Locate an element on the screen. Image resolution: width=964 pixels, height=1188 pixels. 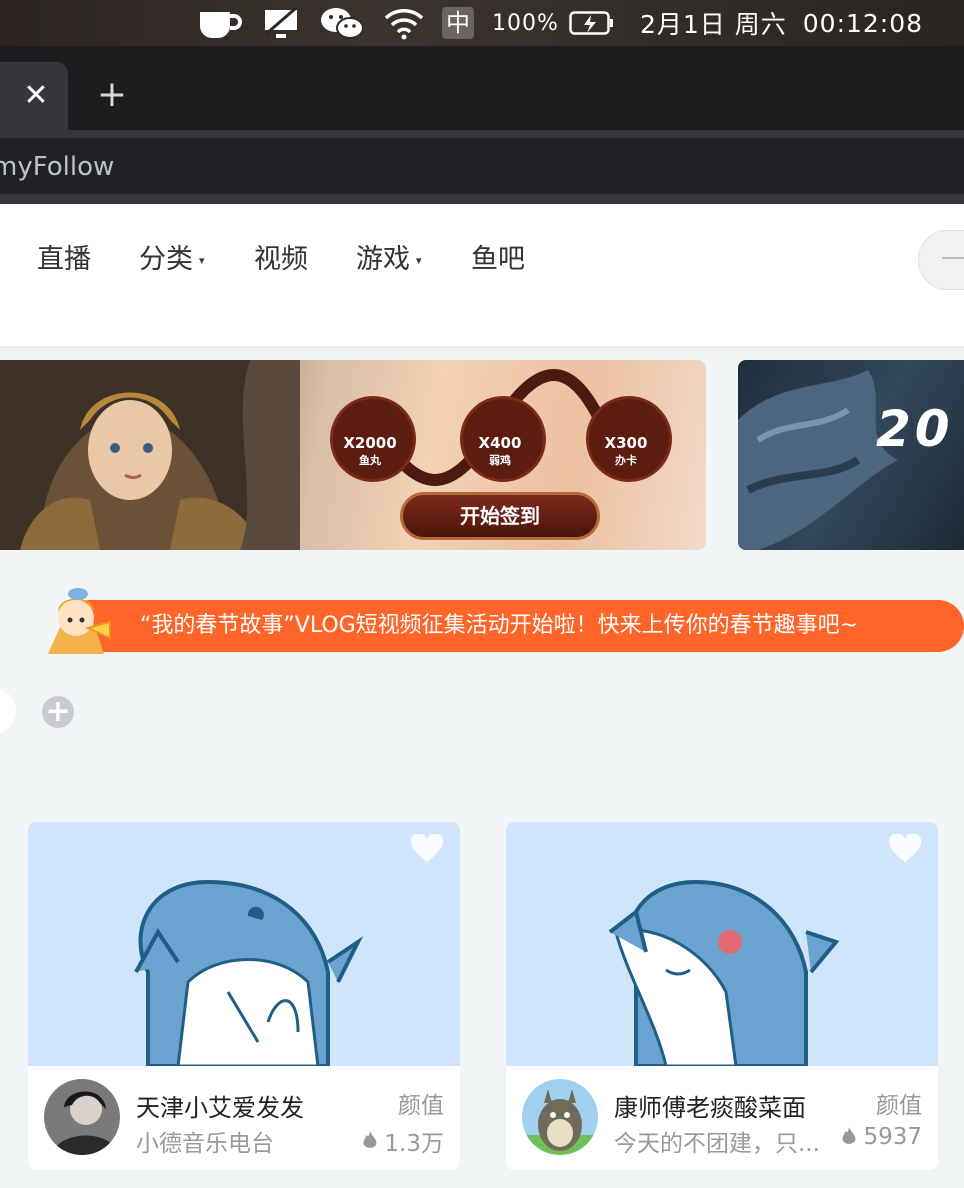
battery-icon is located at coordinates (591, 23).